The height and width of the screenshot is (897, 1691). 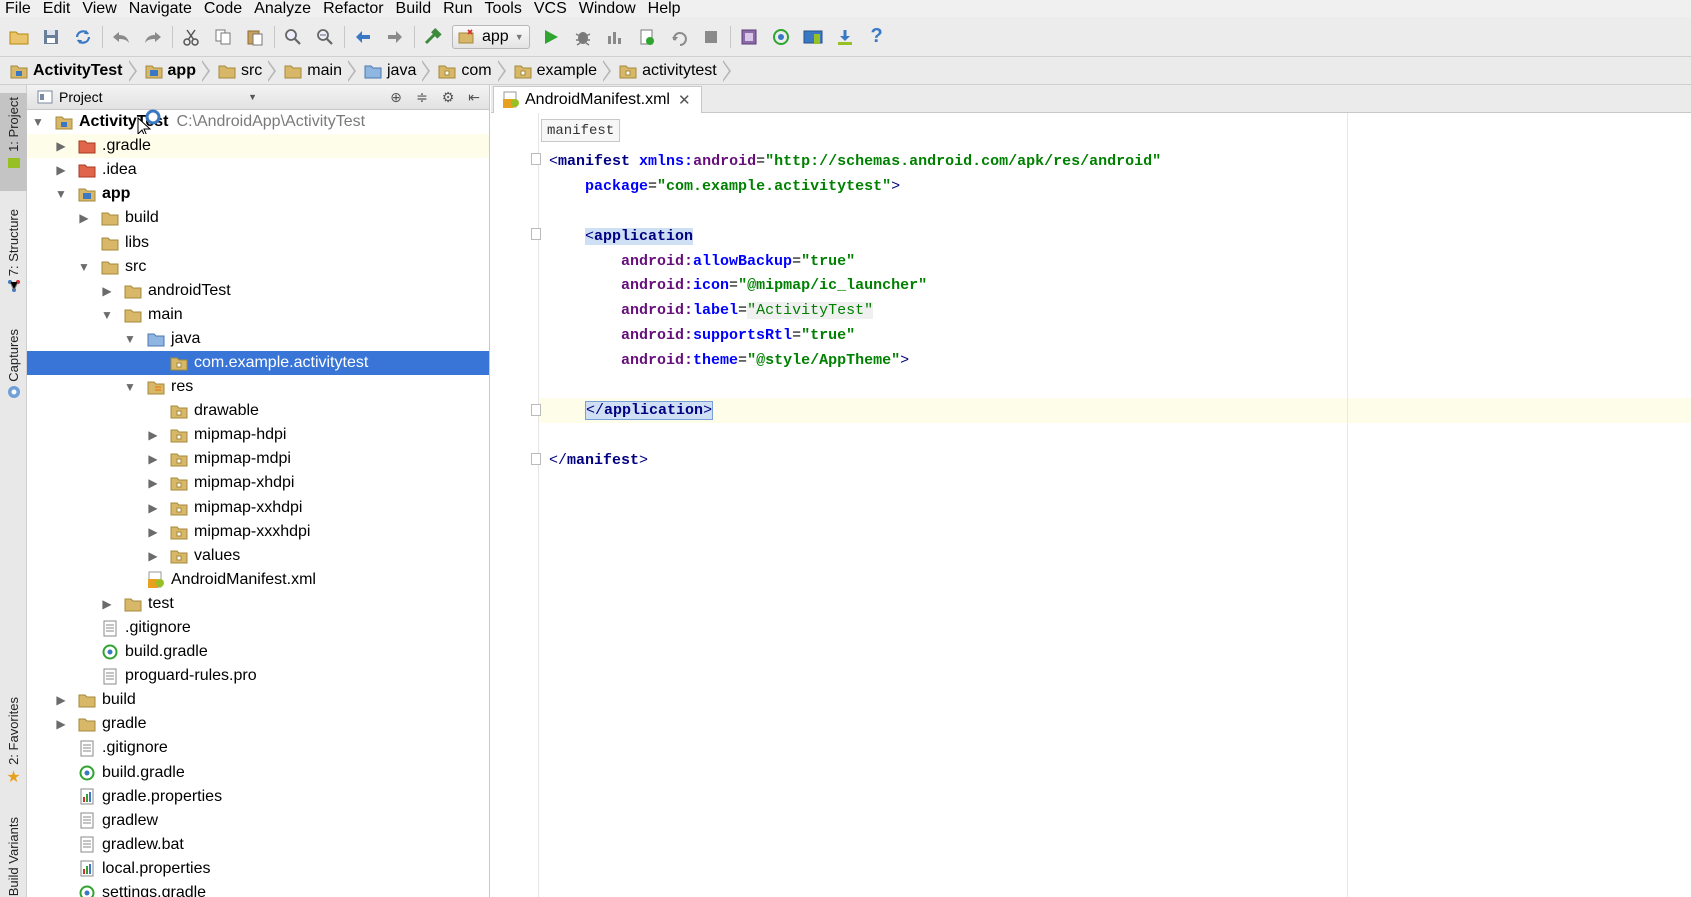 I want to click on tree-item: .gitignore, so click(x=258, y=748).